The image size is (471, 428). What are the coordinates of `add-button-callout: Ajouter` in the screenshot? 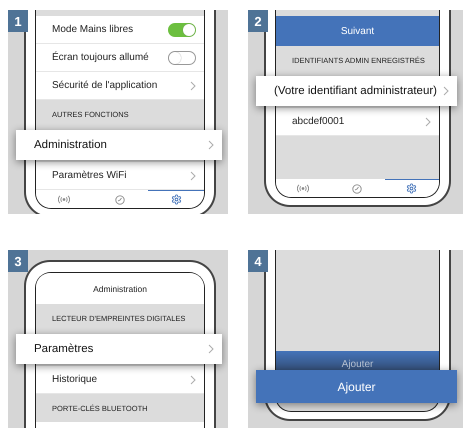 It's located at (356, 386).